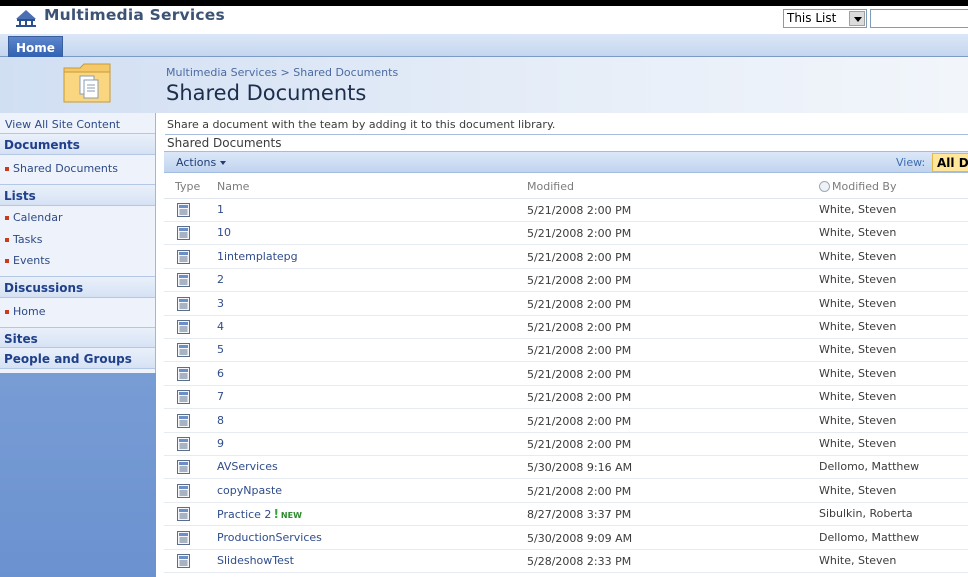  Describe the element at coordinates (26, 17) in the screenshot. I see `site-logo-icon` at that location.